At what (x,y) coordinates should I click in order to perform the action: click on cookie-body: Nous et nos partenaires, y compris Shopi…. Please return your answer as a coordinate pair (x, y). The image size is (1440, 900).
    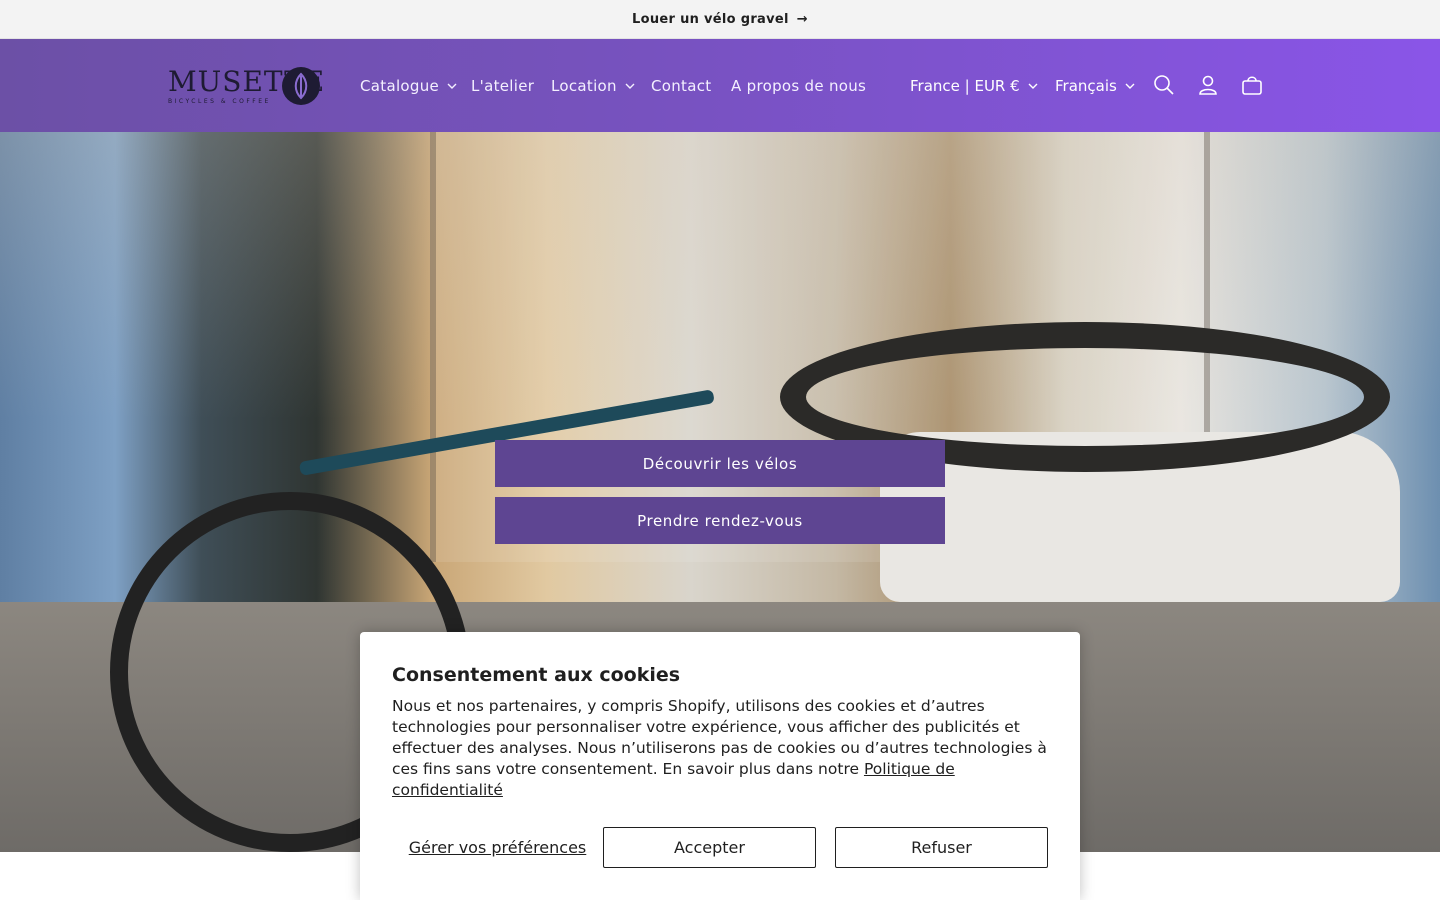
    Looking at the image, I should click on (720, 748).